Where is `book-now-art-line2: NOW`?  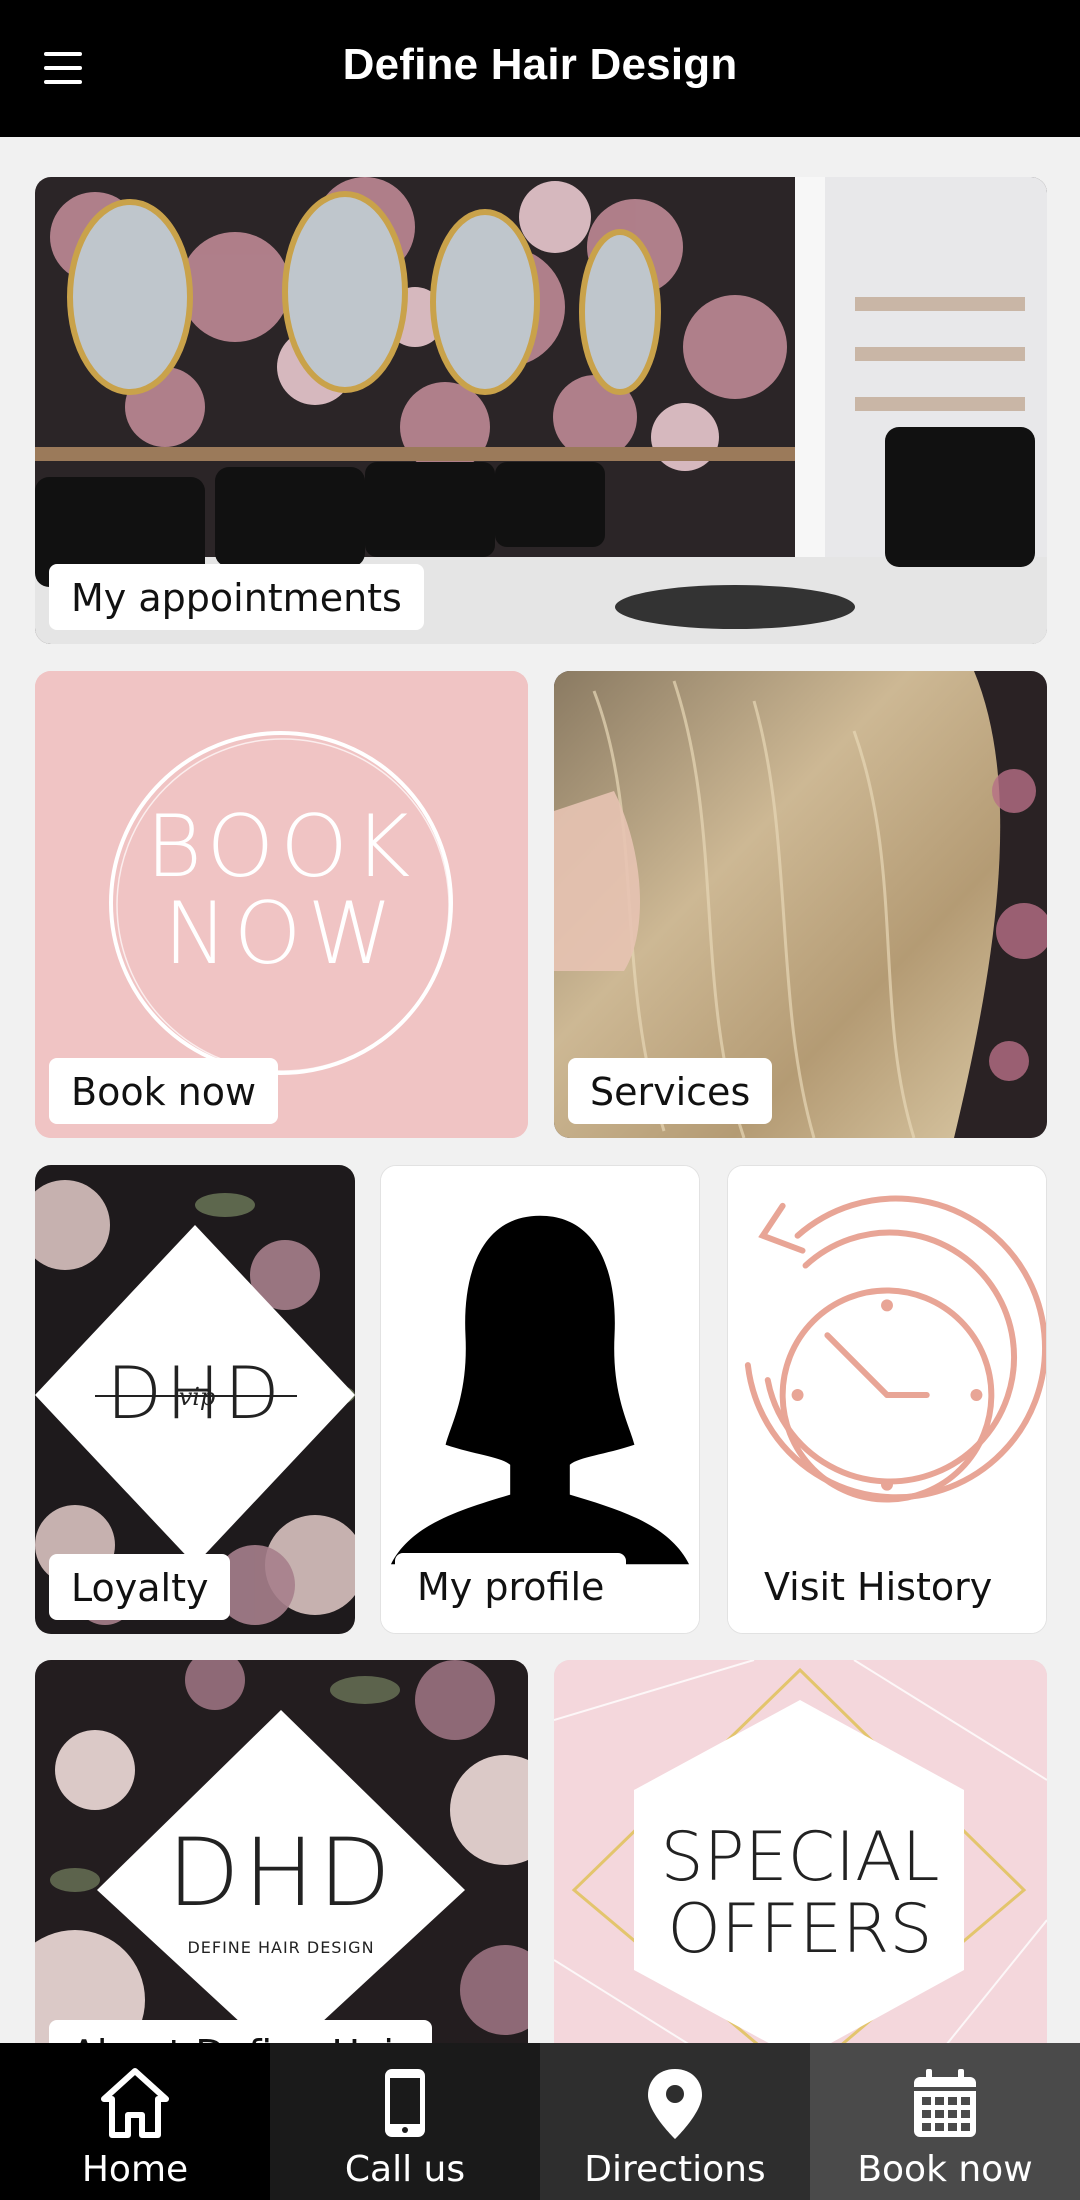
book-now-art-line2: NOW is located at coordinates (280, 934).